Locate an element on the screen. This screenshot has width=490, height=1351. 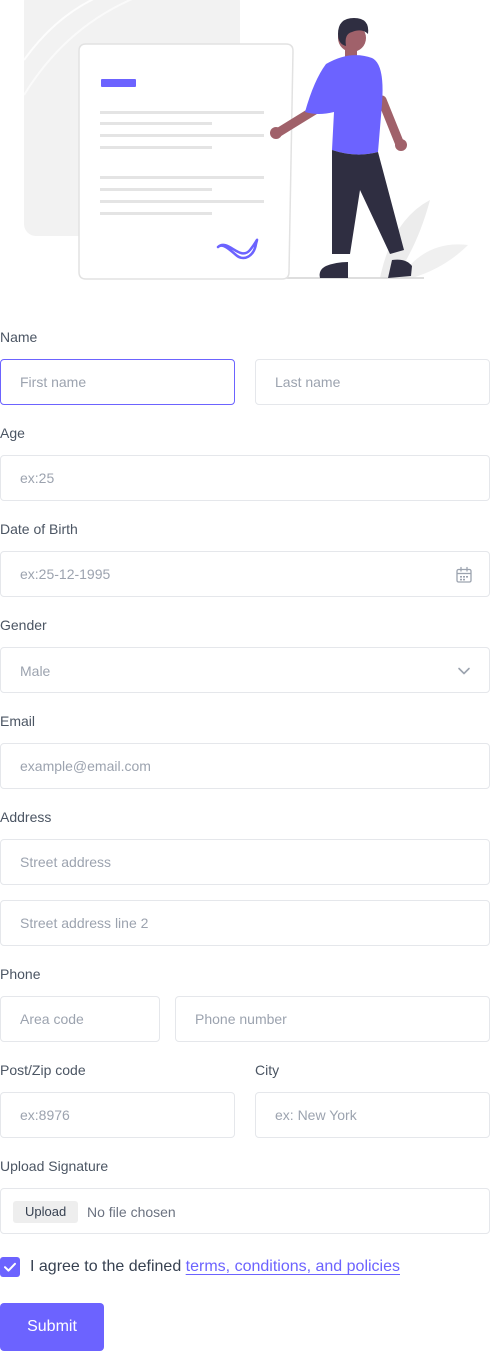
document-heading-bar is located at coordinates (118, 83).